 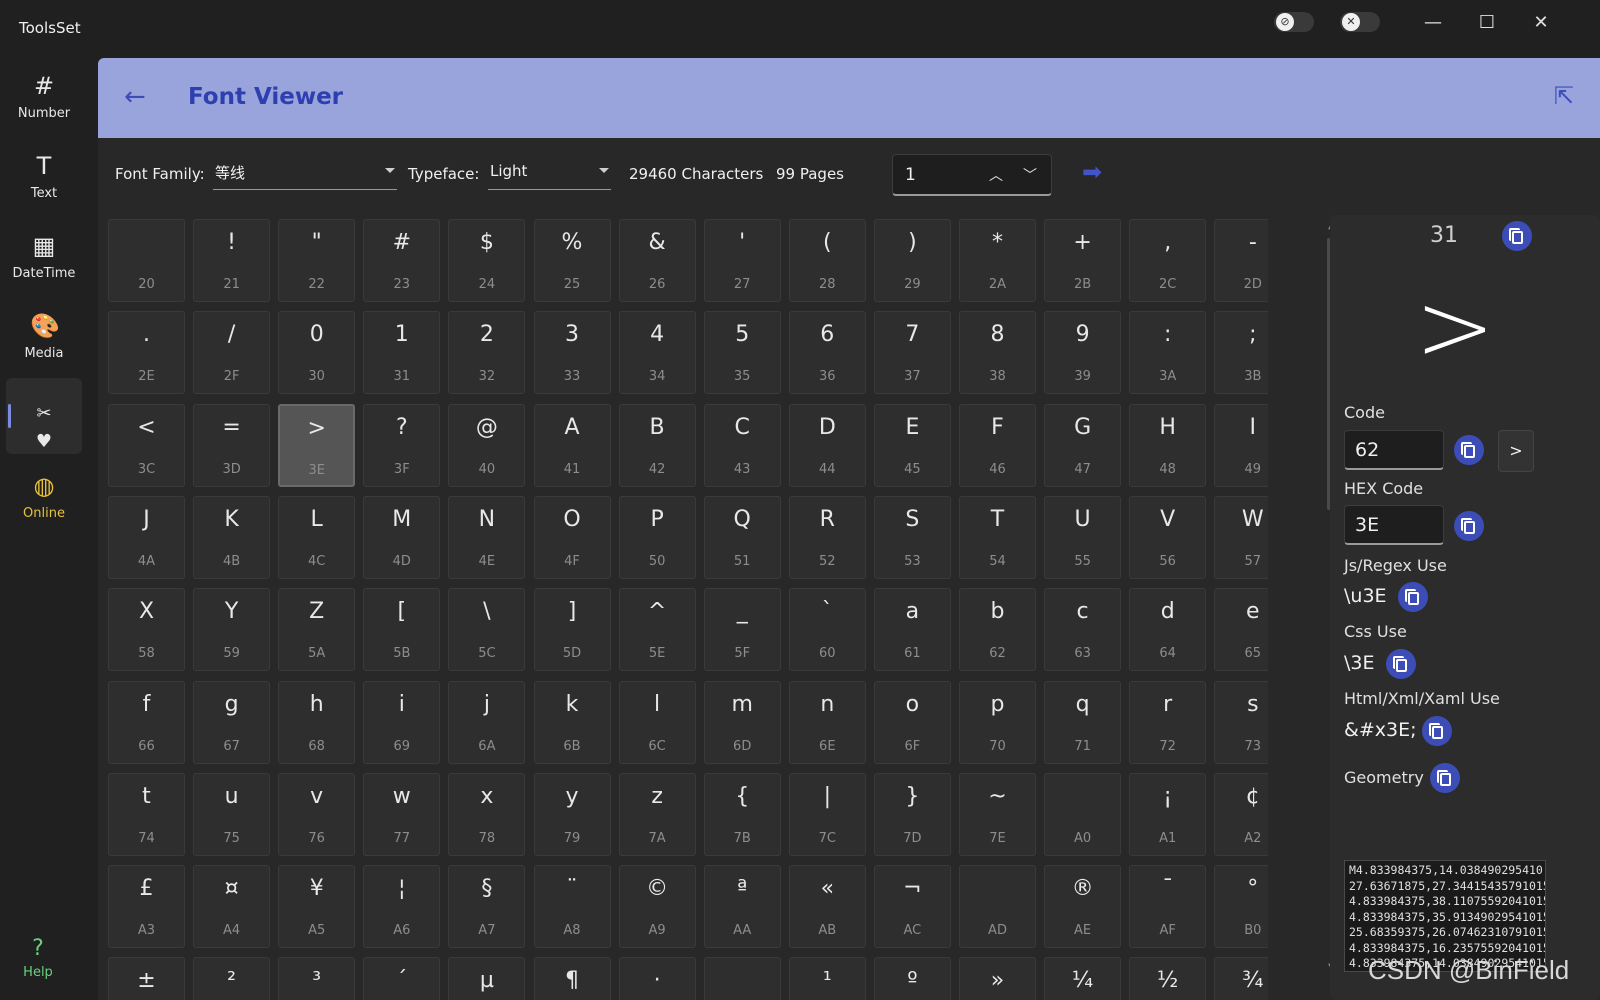 I want to click on hex-code-input: 3E, so click(x=1394, y=525).